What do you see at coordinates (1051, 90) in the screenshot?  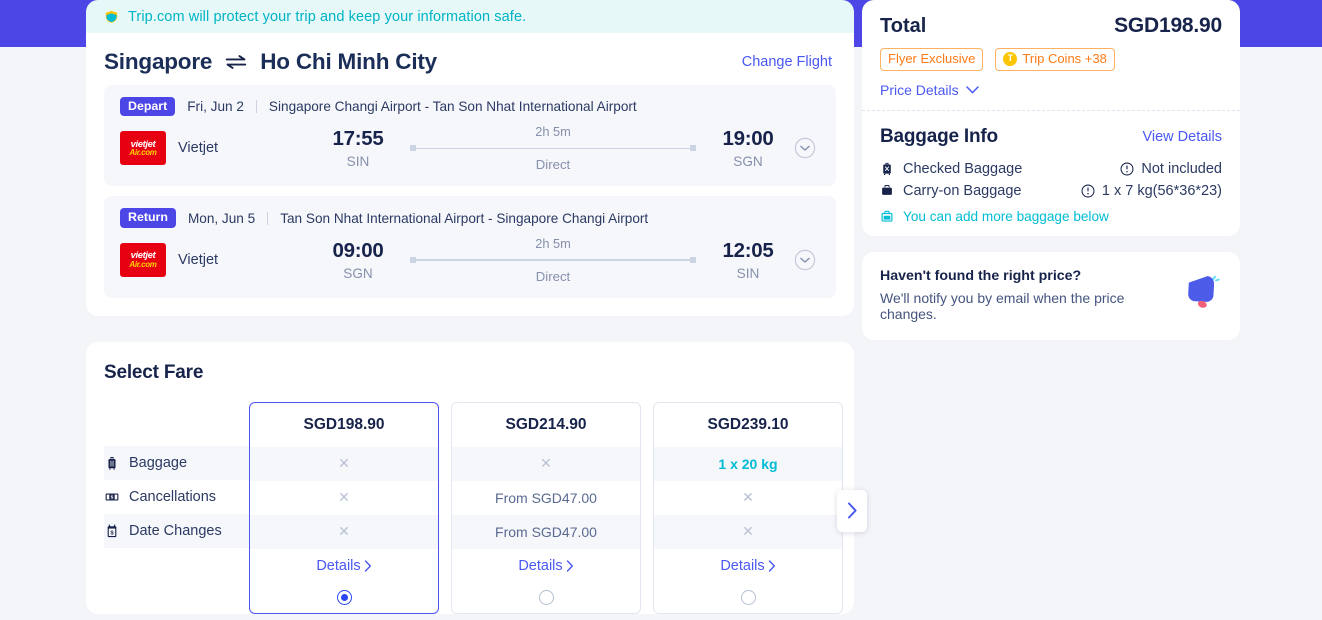 I see `price-details-toggle: Price Details` at bounding box center [1051, 90].